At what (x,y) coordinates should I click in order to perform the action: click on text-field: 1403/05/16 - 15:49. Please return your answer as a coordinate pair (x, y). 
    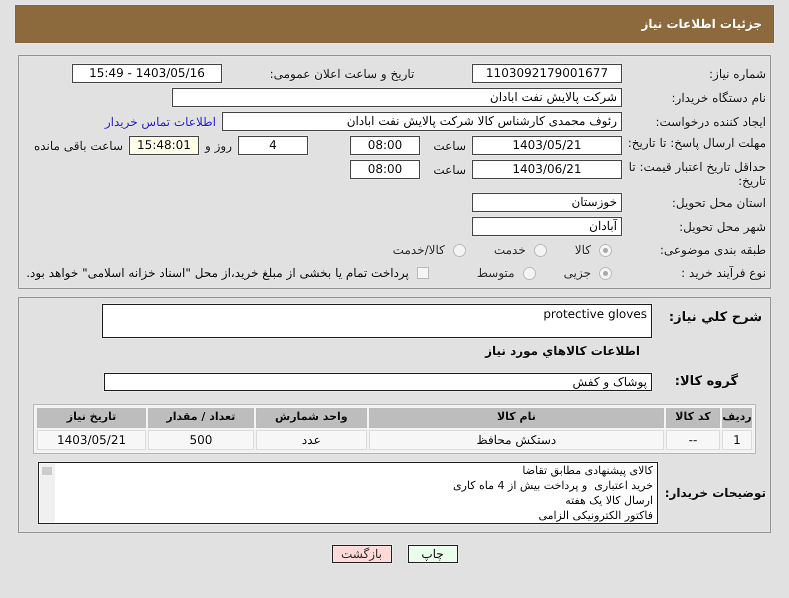
    Looking at the image, I should click on (147, 73).